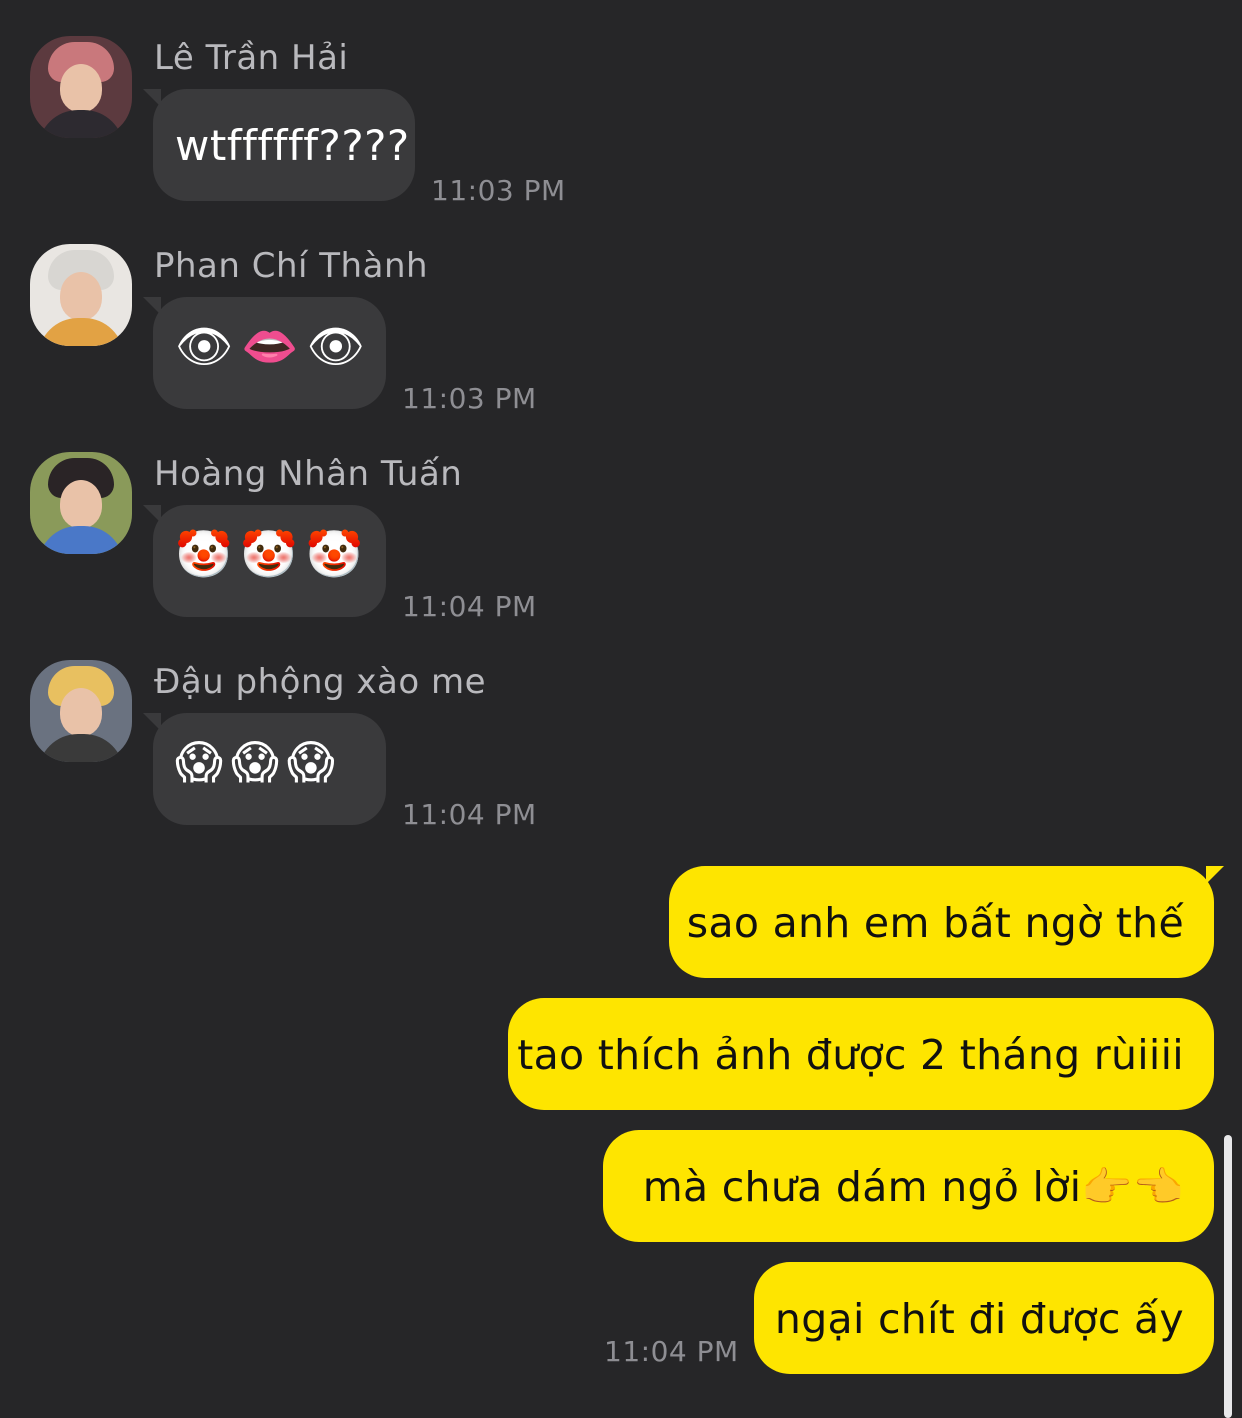 The width and height of the screenshot is (1242, 1418). What do you see at coordinates (273, 554) in the screenshot?
I see `message-emoji: 🤡🤡🤡` at bounding box center [273, 554].